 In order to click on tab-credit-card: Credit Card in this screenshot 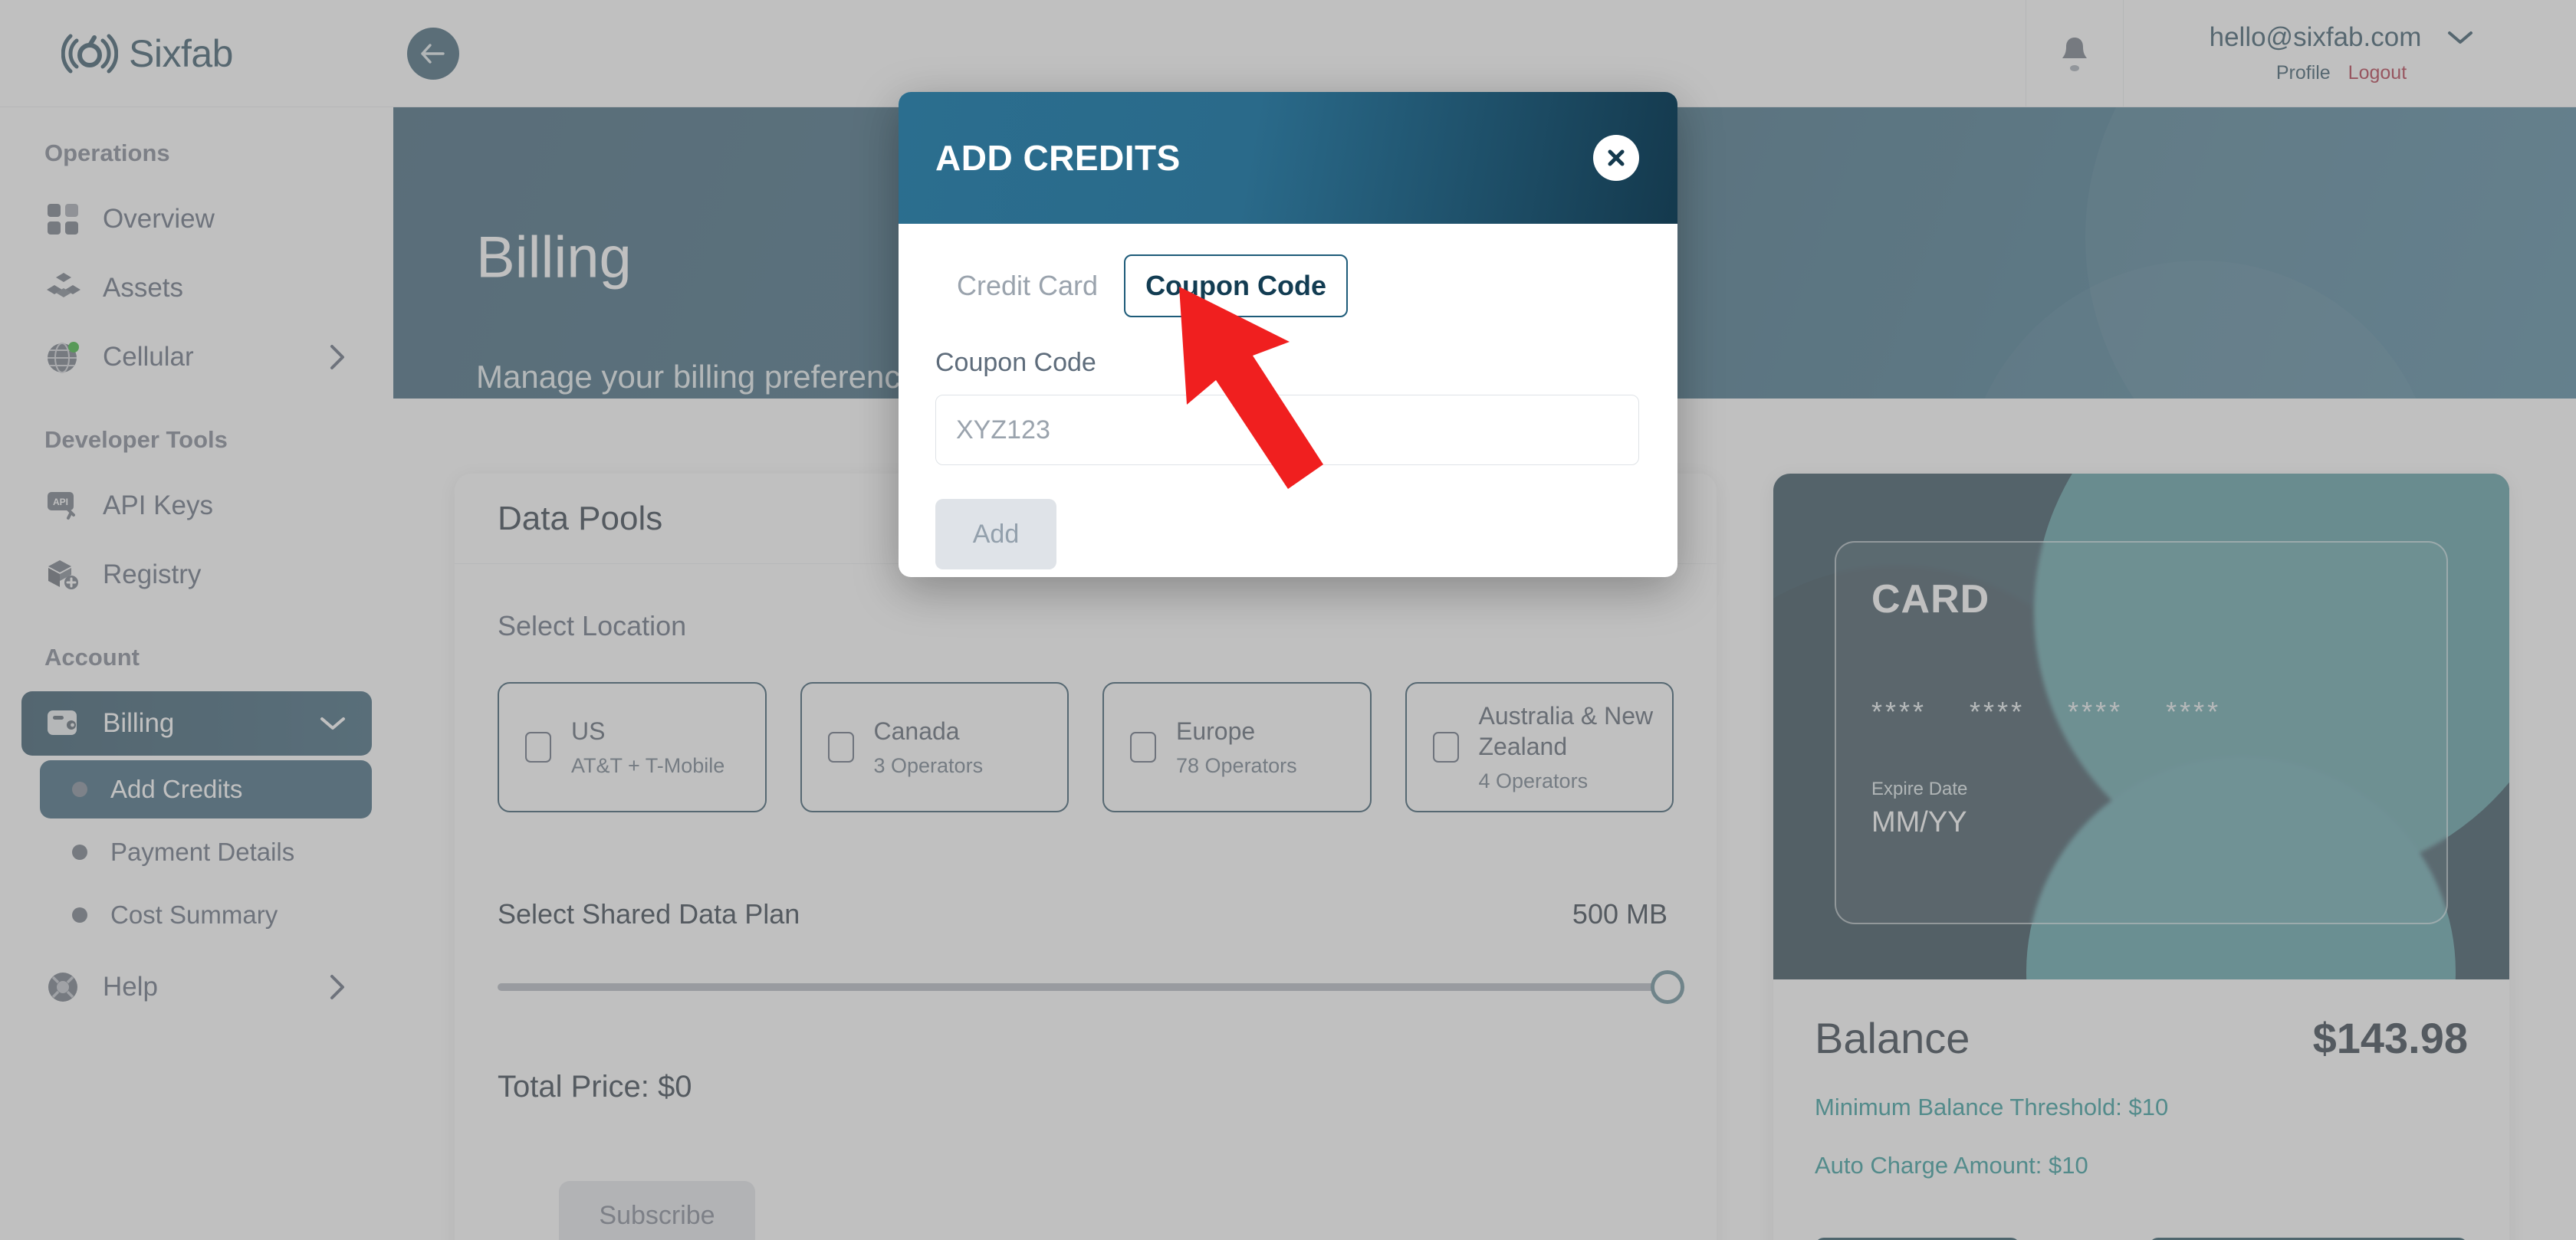, I will do `click(1027, 286)`.